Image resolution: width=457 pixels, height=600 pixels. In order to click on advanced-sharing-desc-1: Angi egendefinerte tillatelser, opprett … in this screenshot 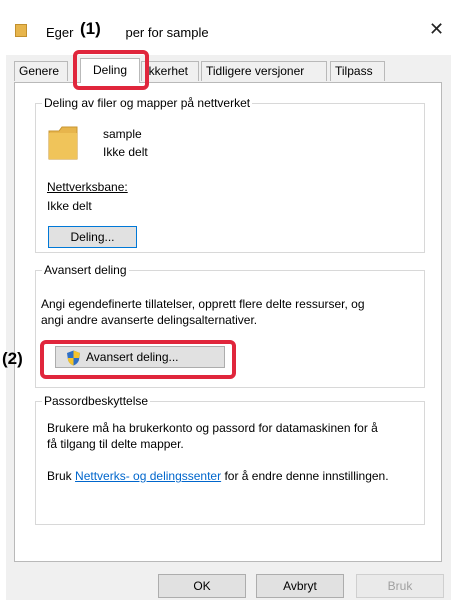, I will do `click(203, 304)`.